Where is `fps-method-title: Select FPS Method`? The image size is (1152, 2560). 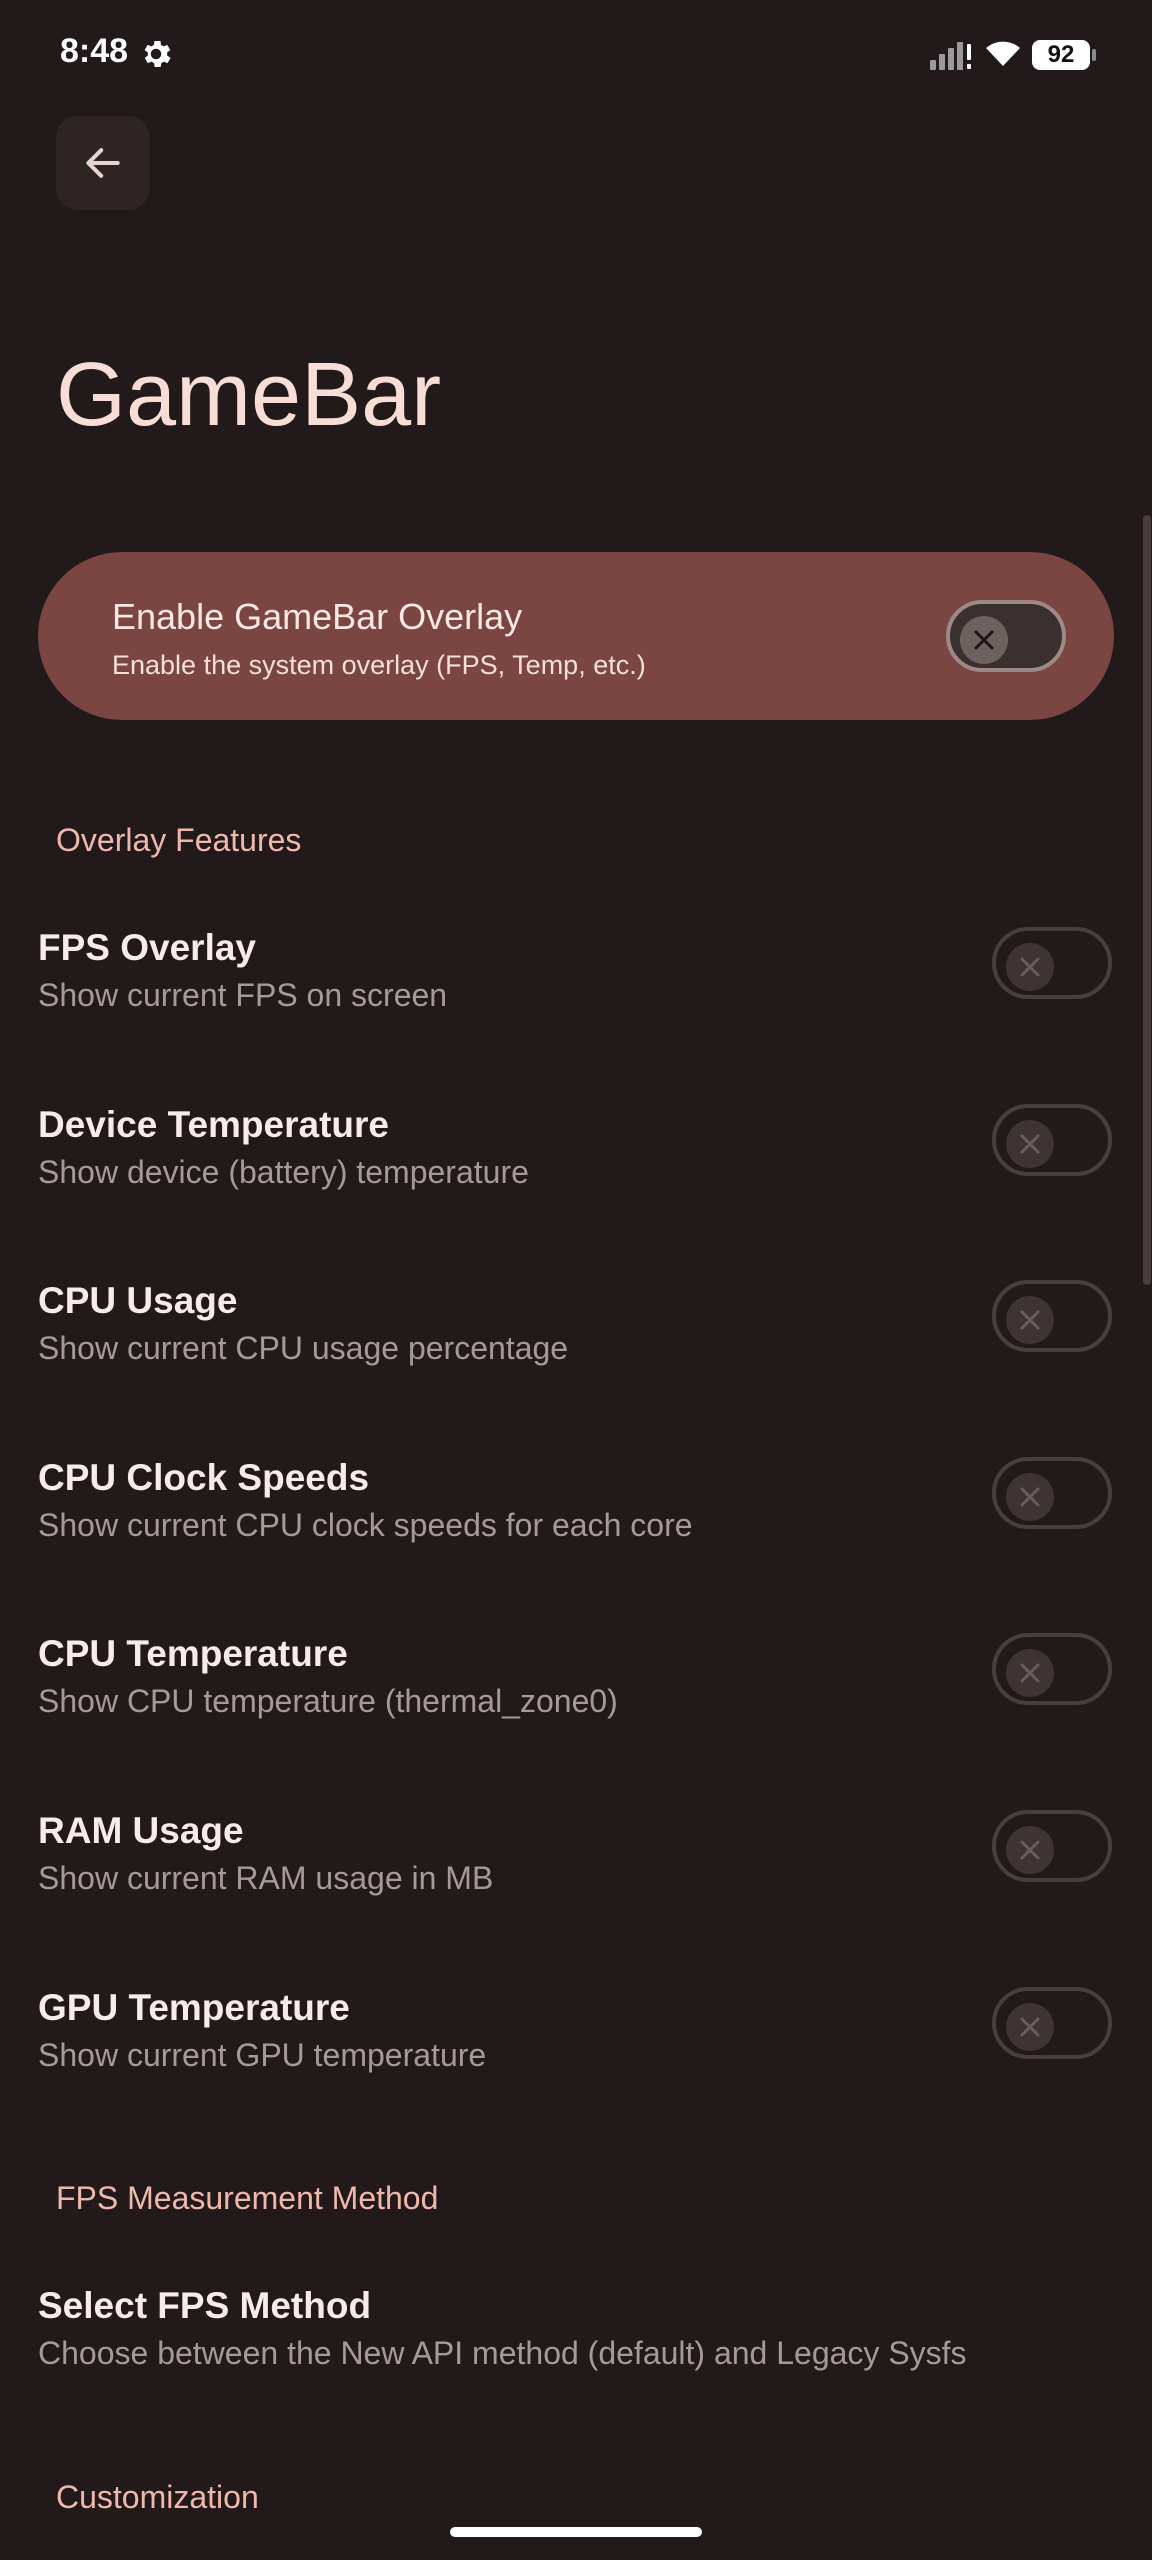
fps-method-title: Select FPS Method is located at coordinates (205, 2305).